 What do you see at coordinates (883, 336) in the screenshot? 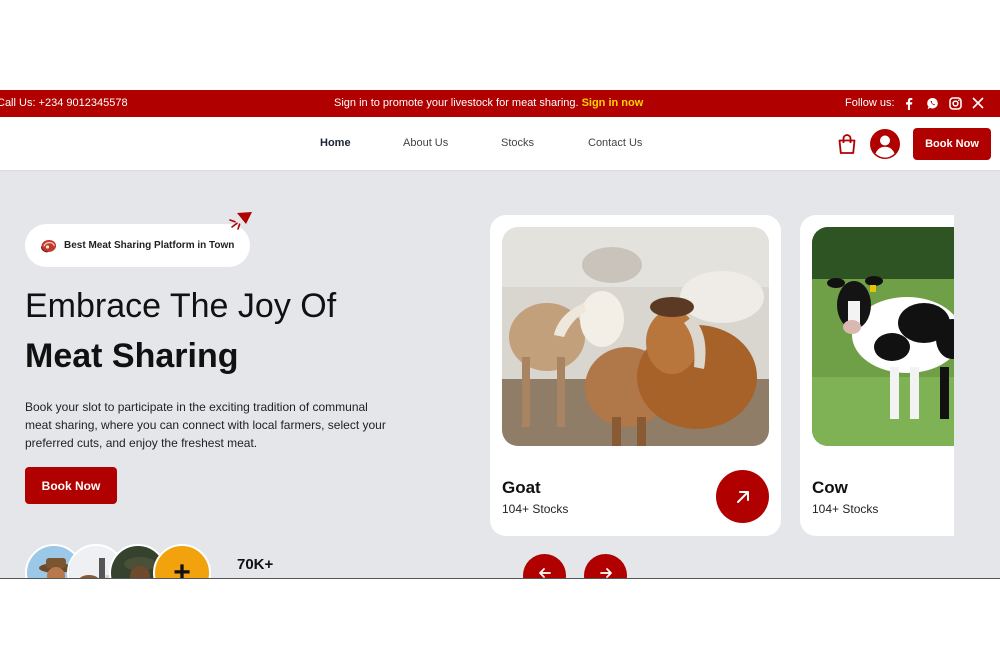
I see `cow-photo` at bounding box center [883, 336].